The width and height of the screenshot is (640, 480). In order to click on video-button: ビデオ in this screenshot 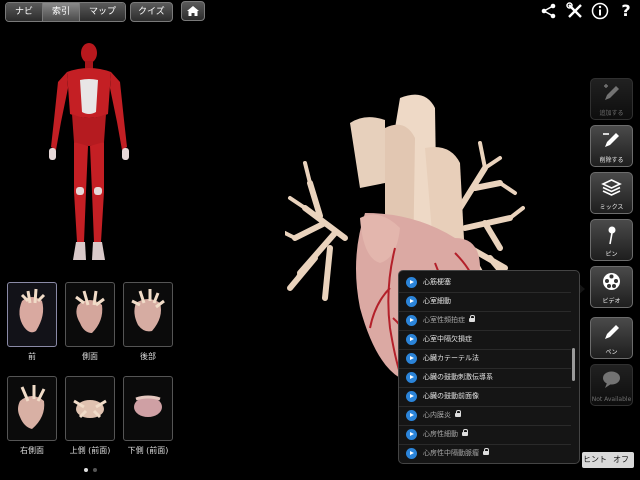, I will do `click(611, 287)`.